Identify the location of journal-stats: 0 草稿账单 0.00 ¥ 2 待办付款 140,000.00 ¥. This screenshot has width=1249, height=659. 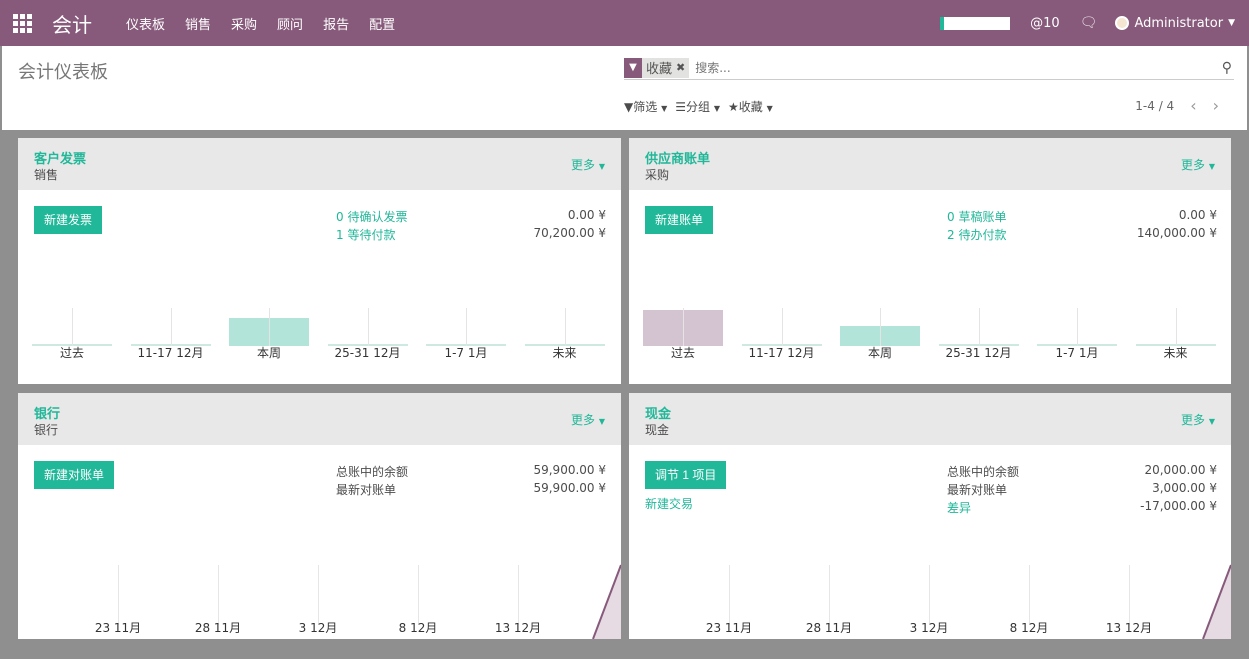
(1082, 226).